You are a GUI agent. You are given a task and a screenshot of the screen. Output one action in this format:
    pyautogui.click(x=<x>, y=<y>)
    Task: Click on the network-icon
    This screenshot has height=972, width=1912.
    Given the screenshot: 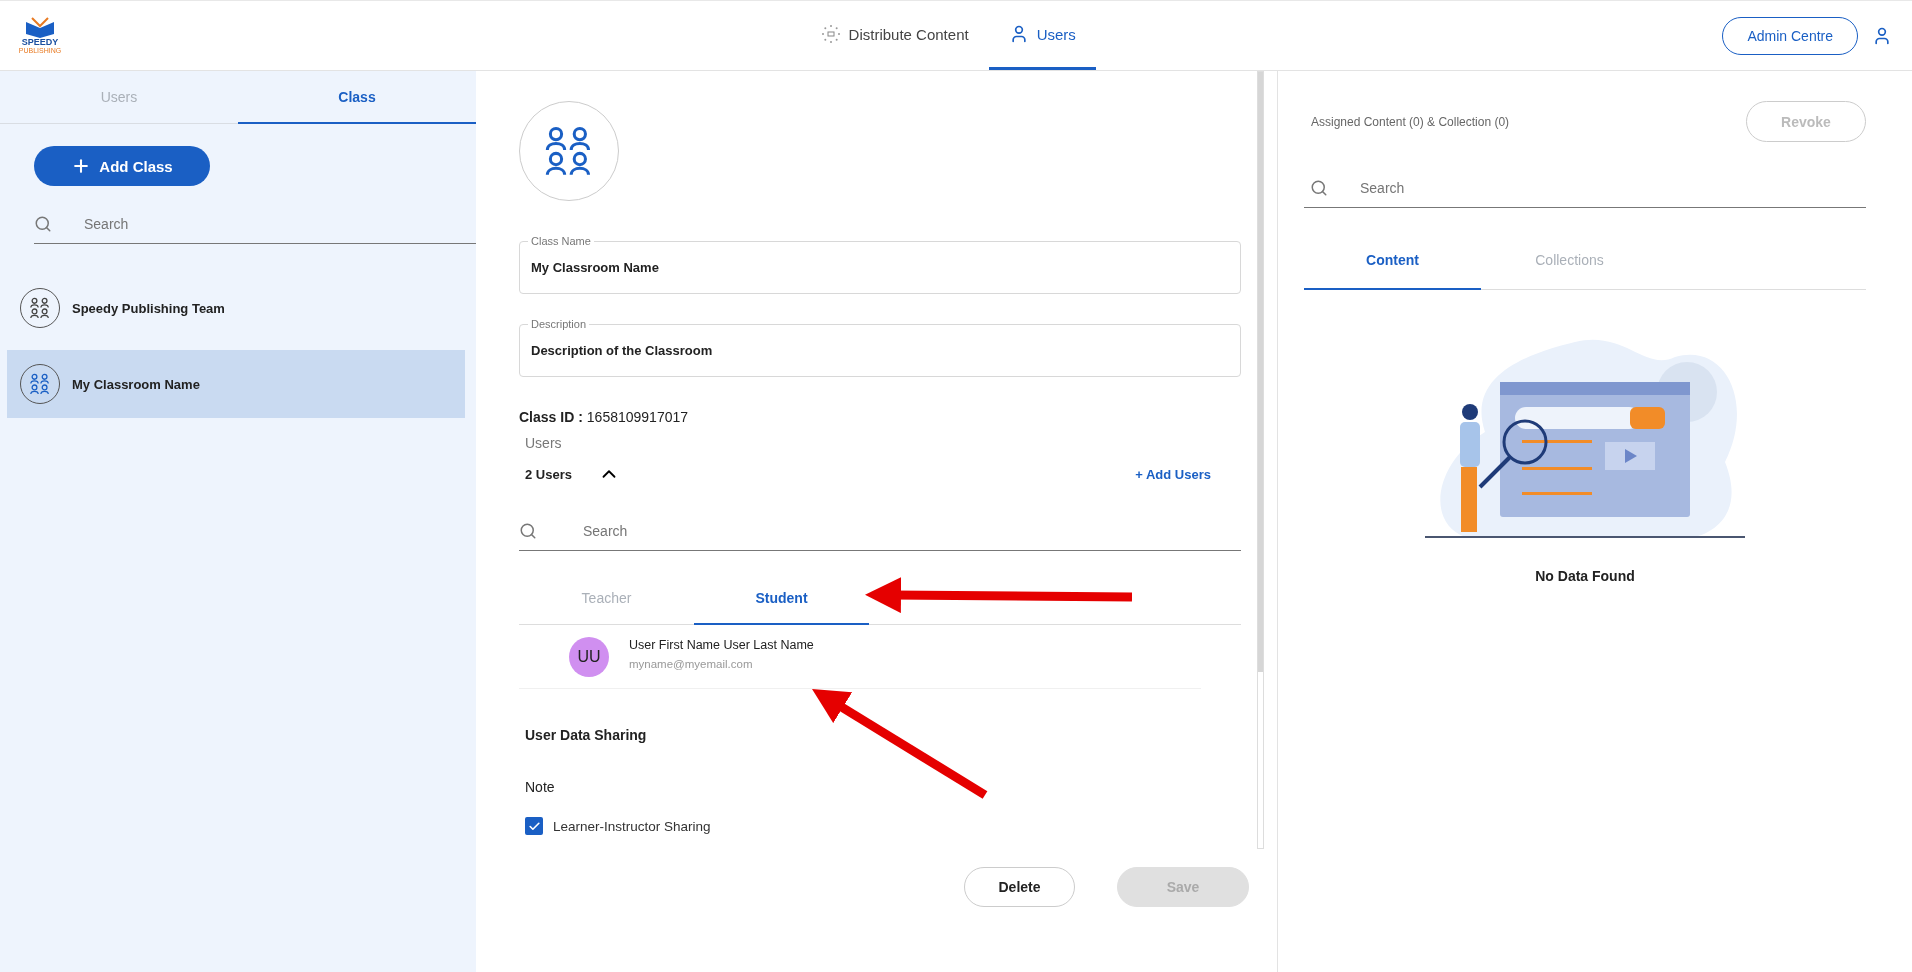 What is the action you would take?
    pyautogui.click(x=830, y=34)
    